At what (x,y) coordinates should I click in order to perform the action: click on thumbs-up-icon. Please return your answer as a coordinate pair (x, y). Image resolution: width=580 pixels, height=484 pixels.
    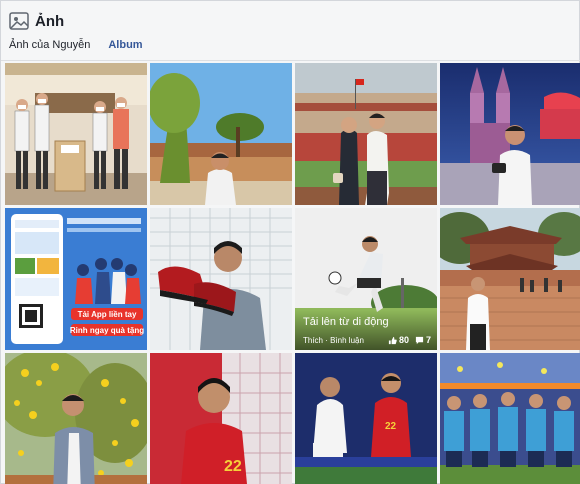
    Looking at the image, I should click on (392, 340).